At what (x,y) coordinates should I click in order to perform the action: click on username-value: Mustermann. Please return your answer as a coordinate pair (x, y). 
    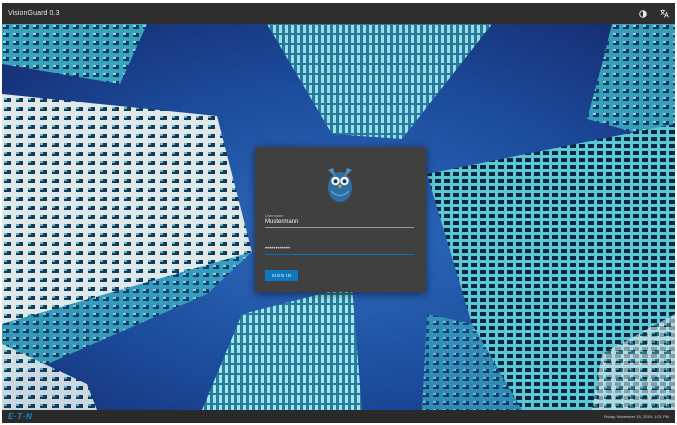
    Looking at the image, I should click on (339, 222).